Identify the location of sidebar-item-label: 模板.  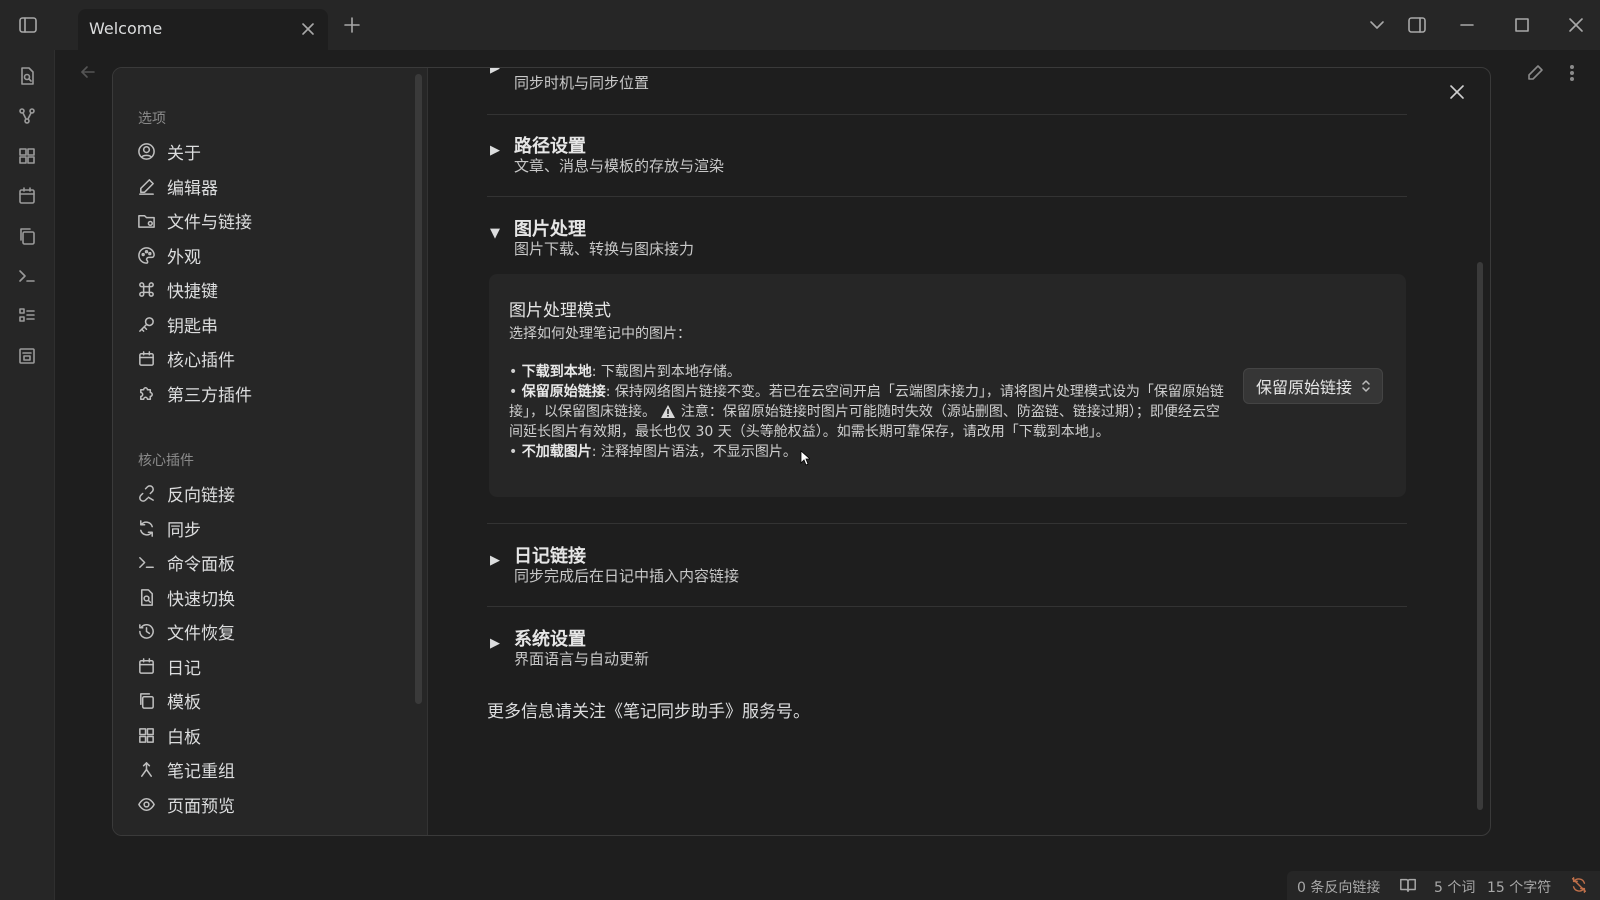
(184, 702).